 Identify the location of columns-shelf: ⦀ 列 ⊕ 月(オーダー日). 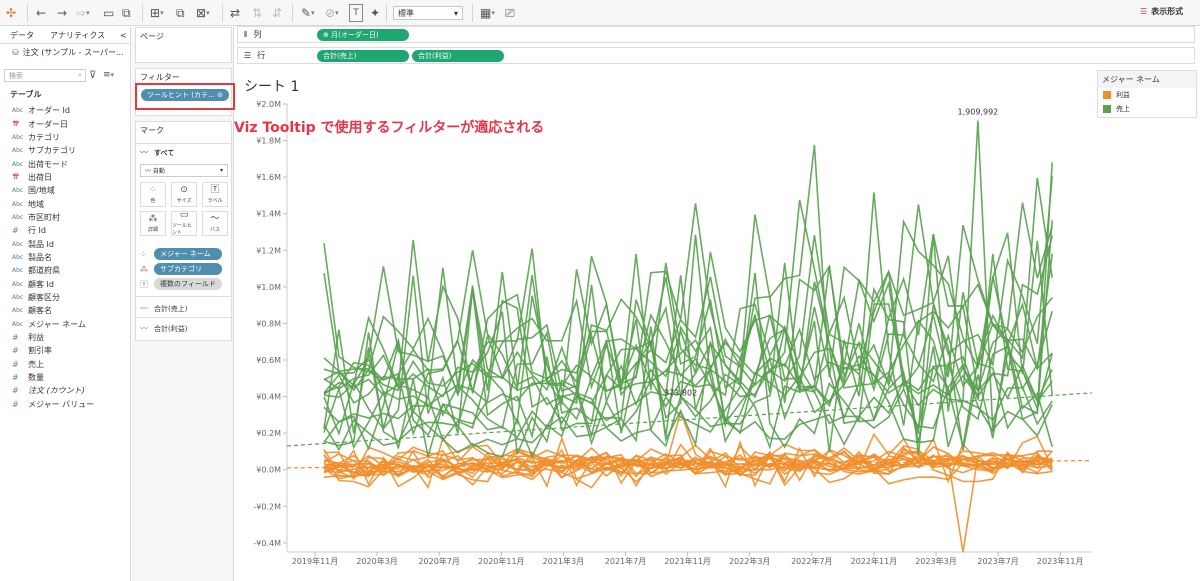
(716, 34).